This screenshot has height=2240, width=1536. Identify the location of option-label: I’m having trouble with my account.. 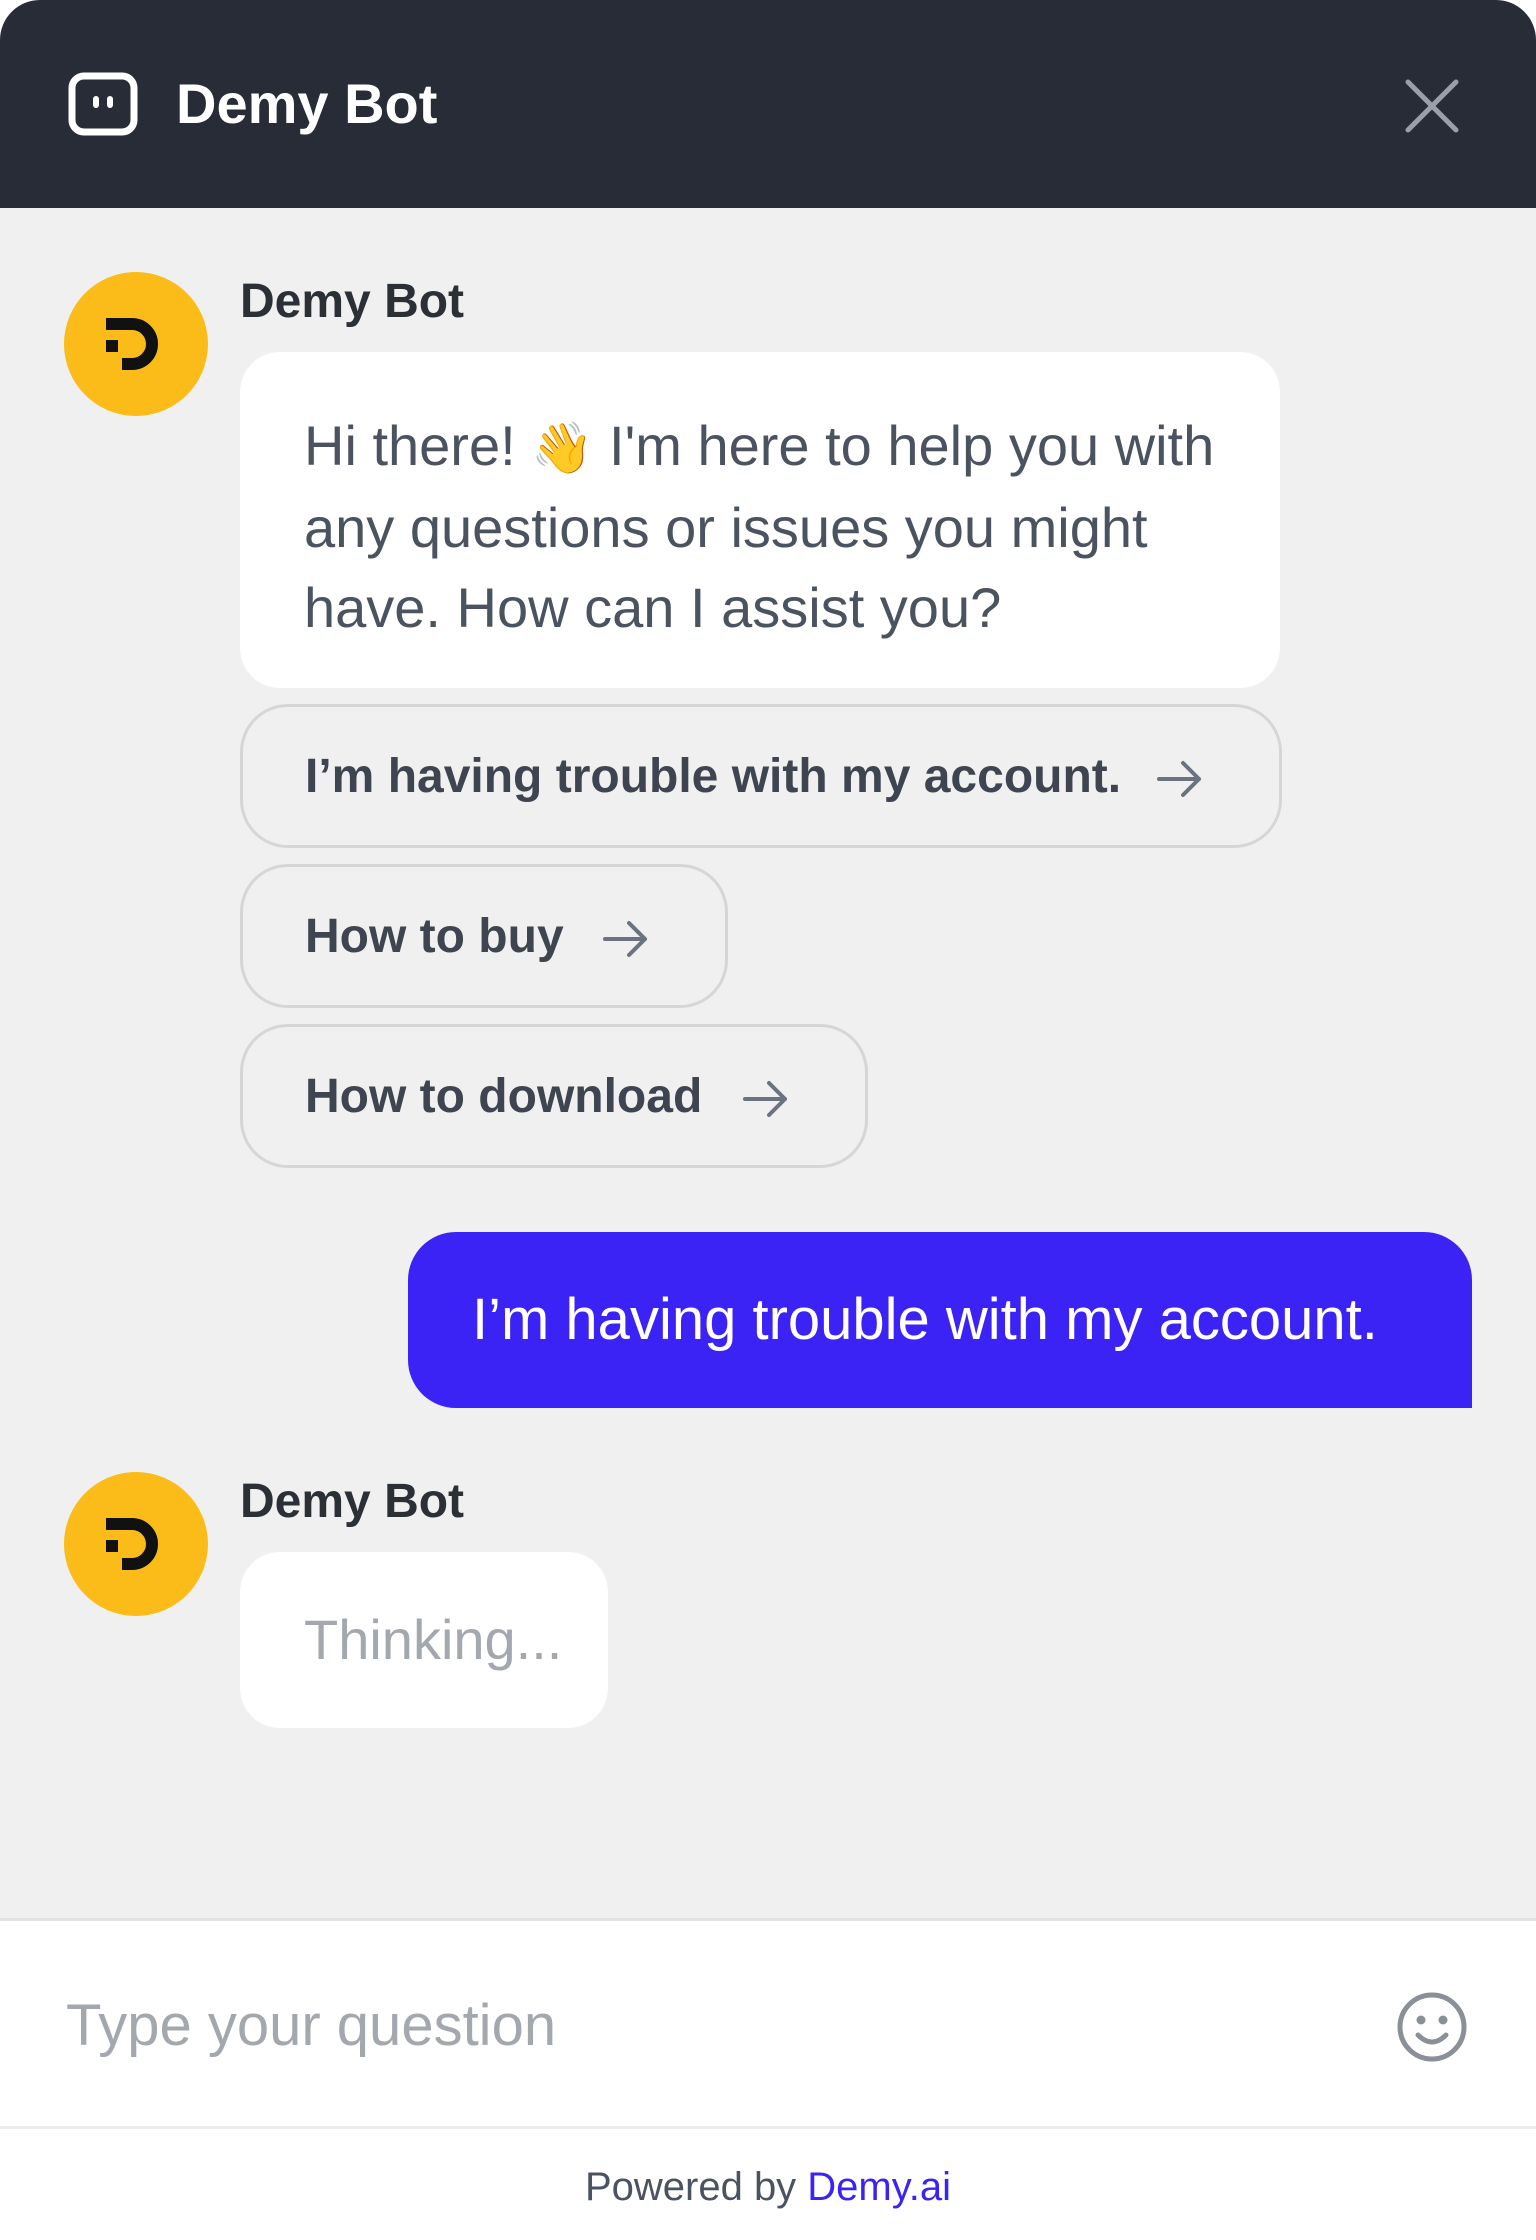
(713, 776).